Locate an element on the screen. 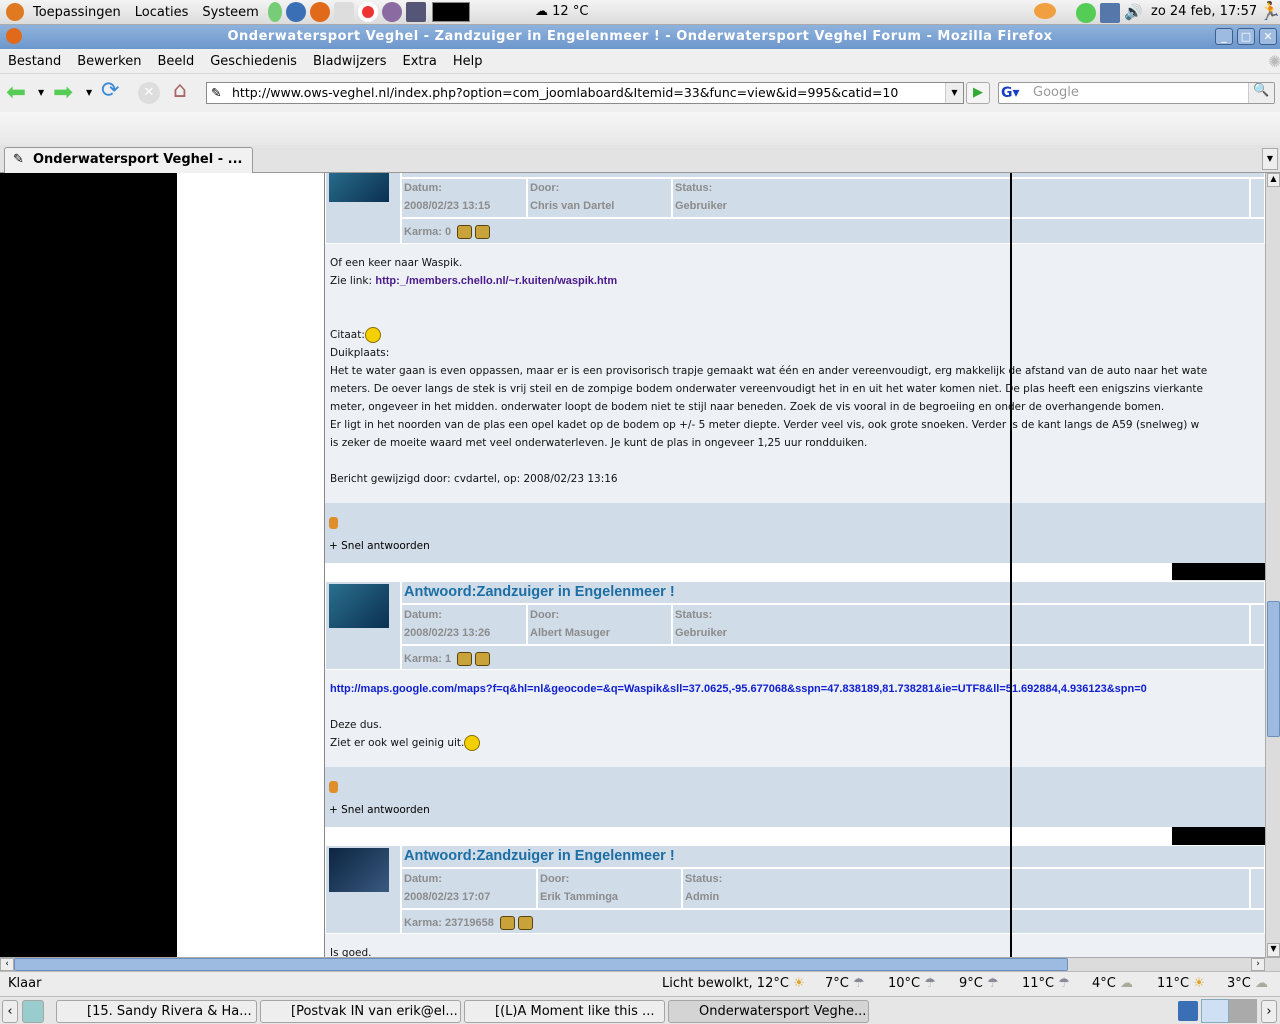  taskbar-scroll-left: ‹ is located at coordinates (10, 1011).